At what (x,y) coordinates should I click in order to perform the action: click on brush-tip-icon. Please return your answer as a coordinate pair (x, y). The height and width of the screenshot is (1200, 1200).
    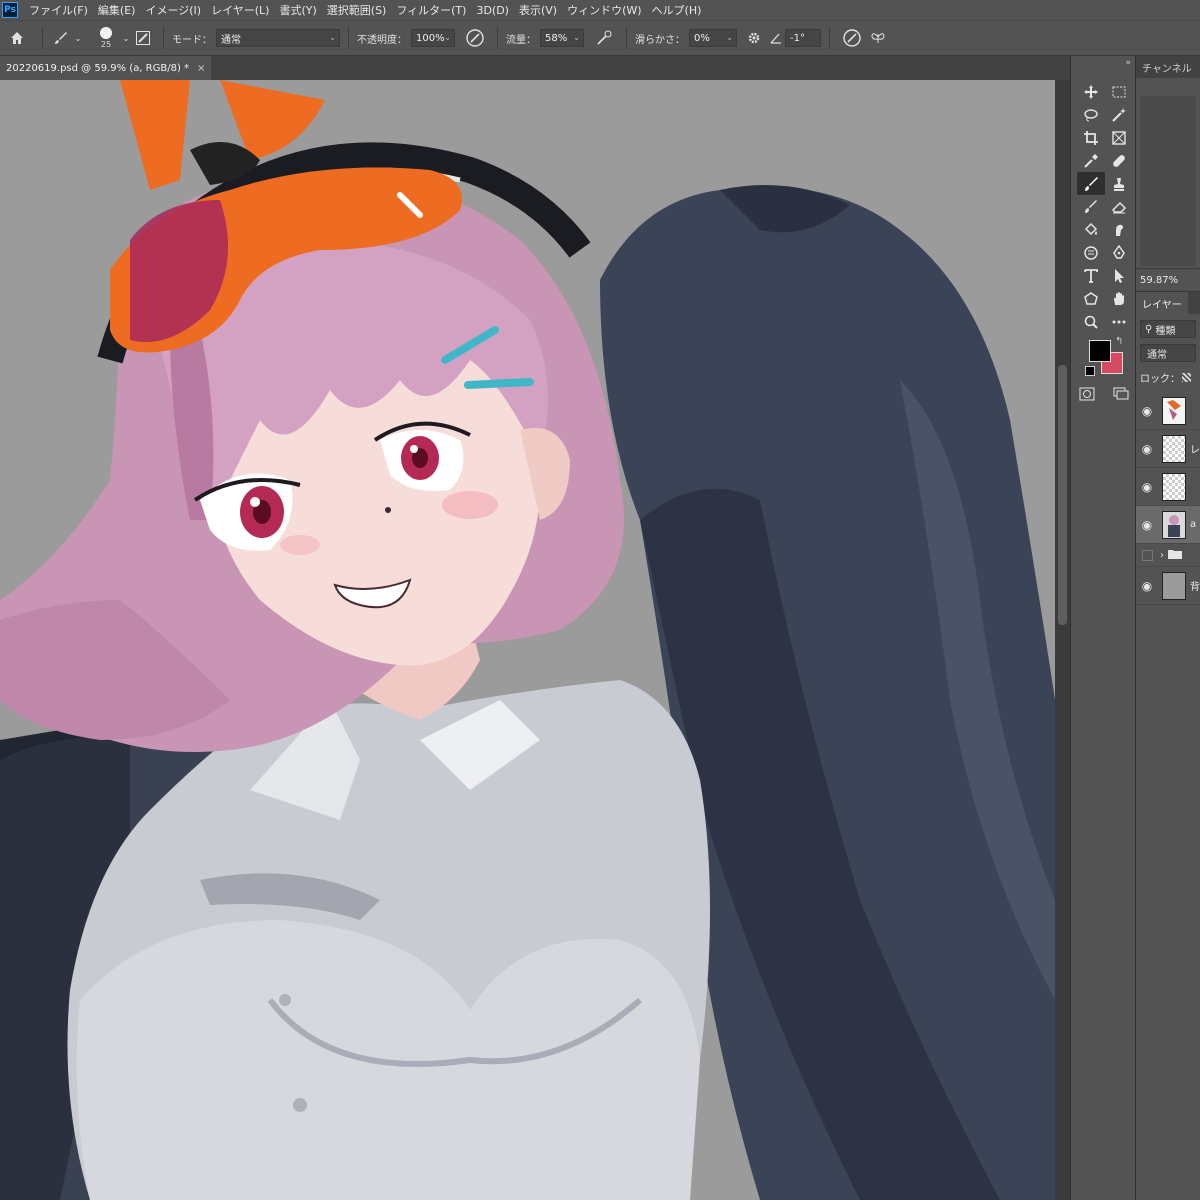
    Looking at the image, I should click on (106, 33).